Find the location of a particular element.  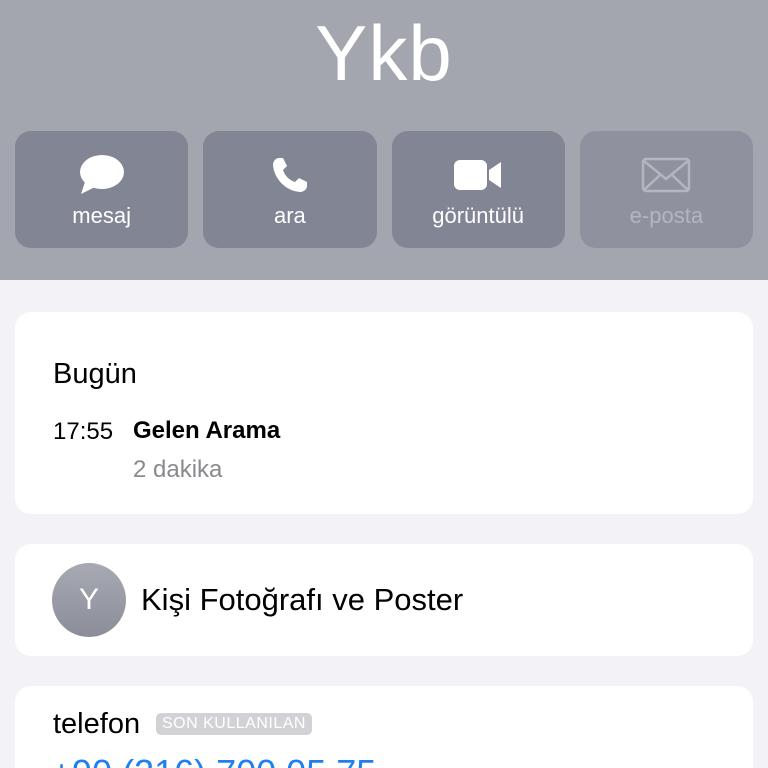

phone-number-link: +90 (216) 700 05 75 is located at coordinates (213, 760).